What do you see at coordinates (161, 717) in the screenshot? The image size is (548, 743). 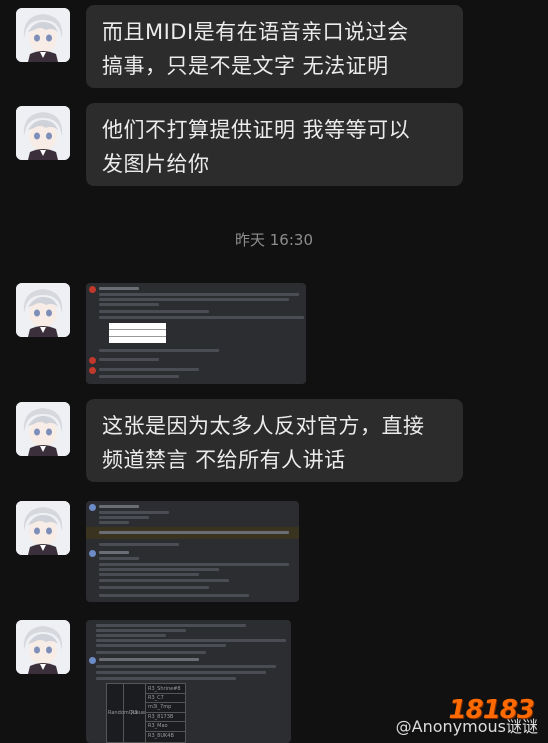 I see `table-cell: R3_8173B` at bounding box center [161, 717].